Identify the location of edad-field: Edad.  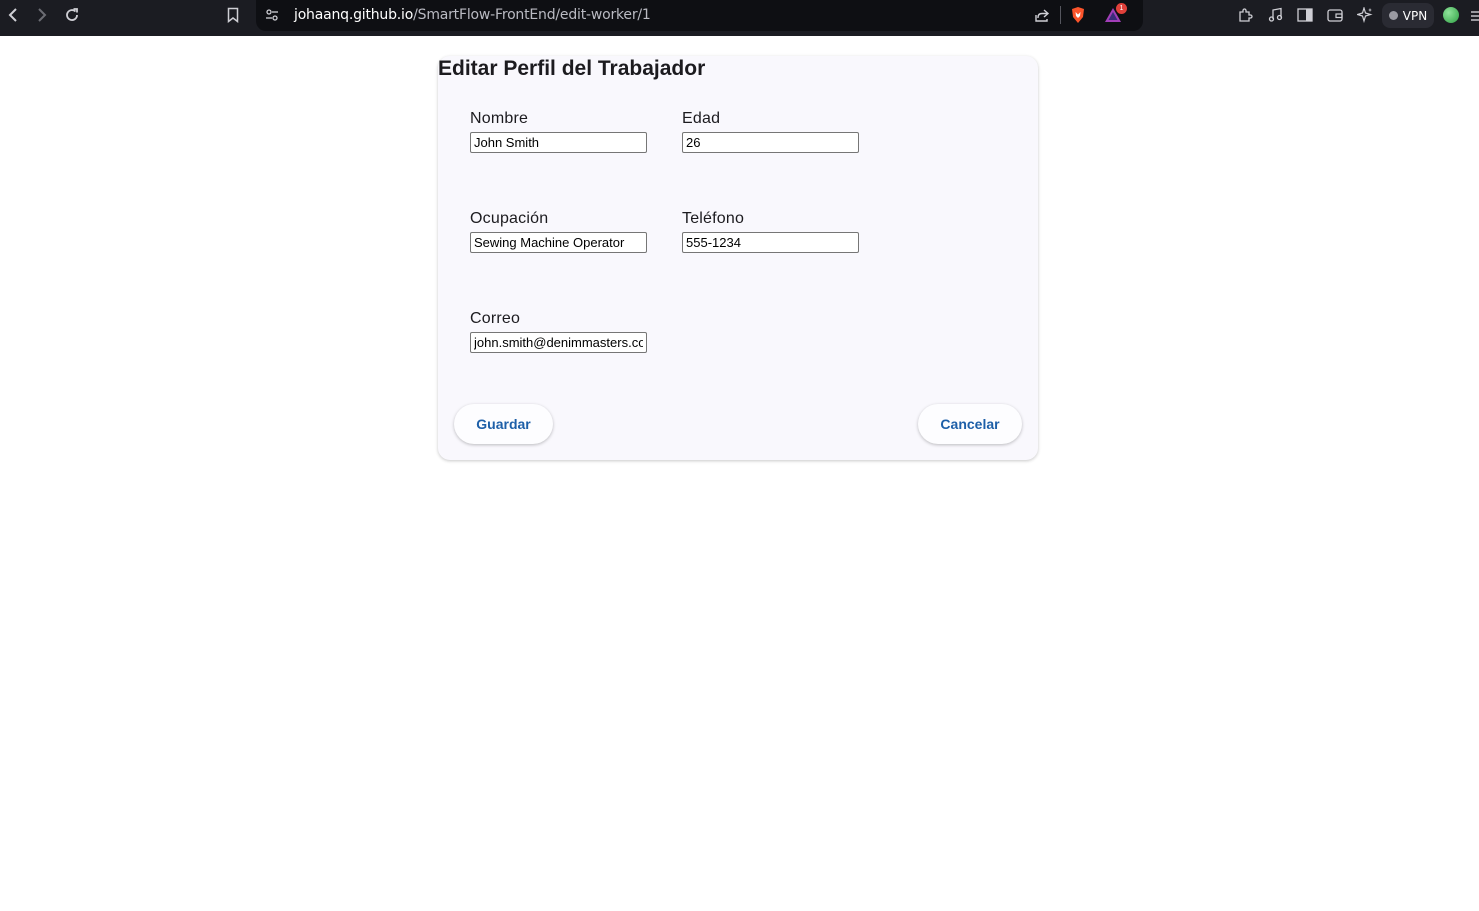
(770, 131).